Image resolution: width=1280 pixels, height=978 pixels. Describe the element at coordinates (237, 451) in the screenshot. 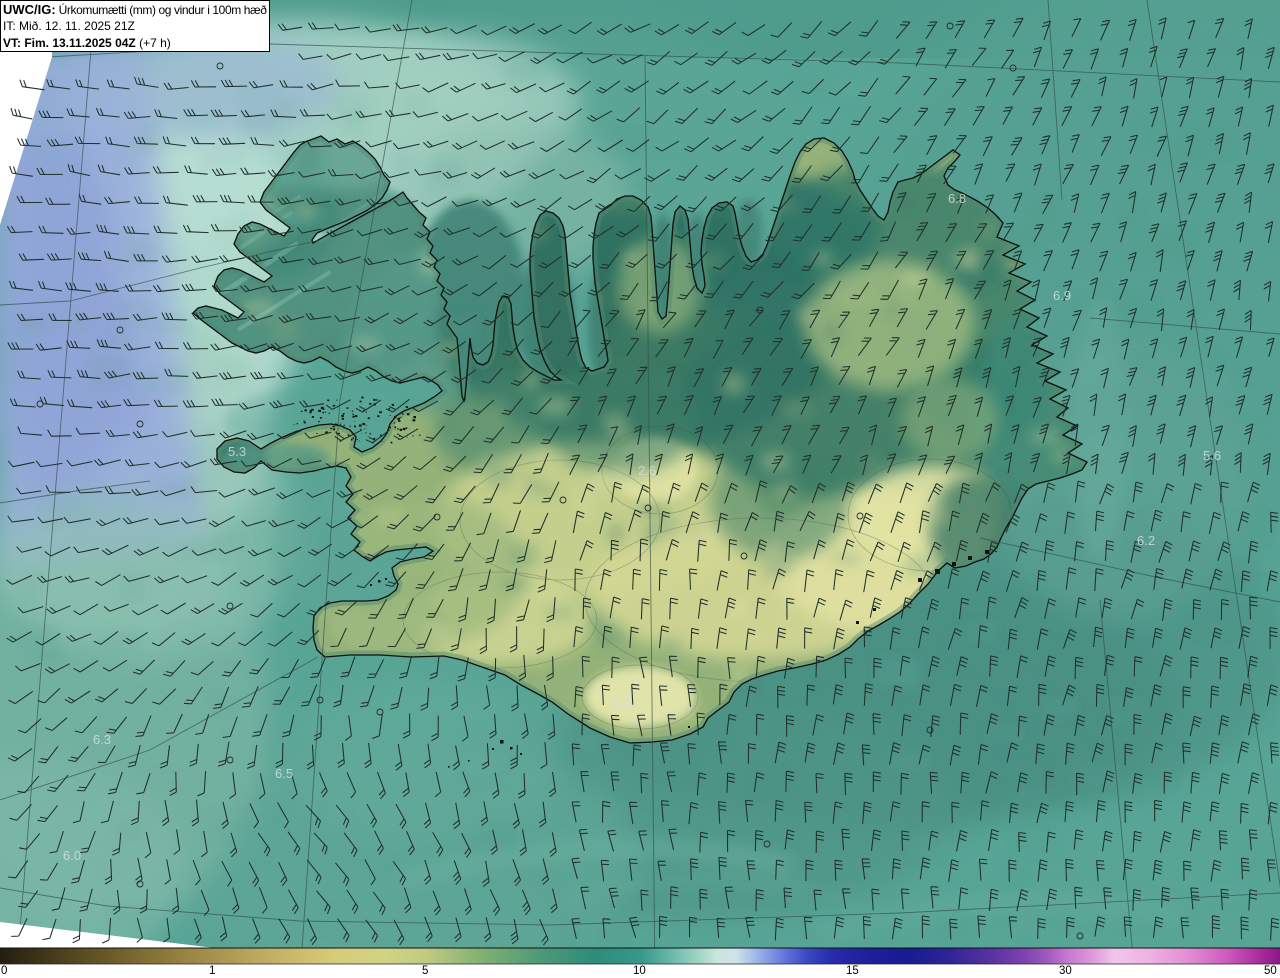

I see `svg-text: 5.3` at that location.